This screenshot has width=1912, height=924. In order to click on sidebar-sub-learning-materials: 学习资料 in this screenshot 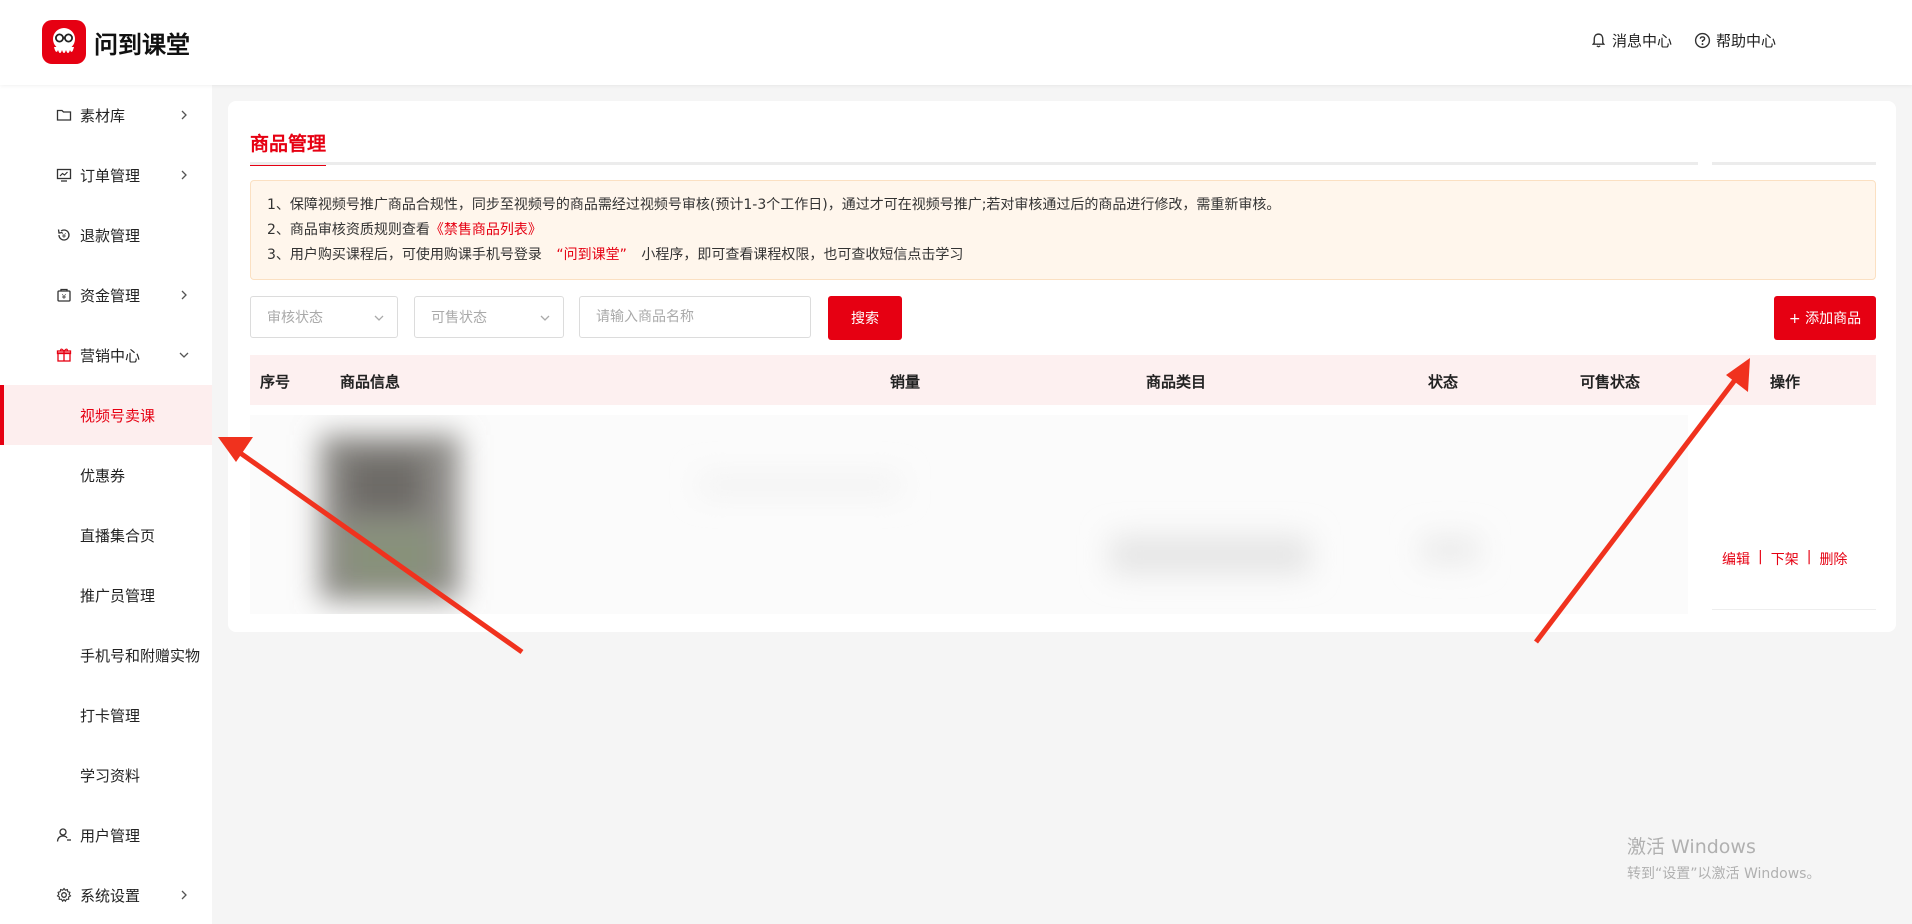, I will do `click(106, 775)`.